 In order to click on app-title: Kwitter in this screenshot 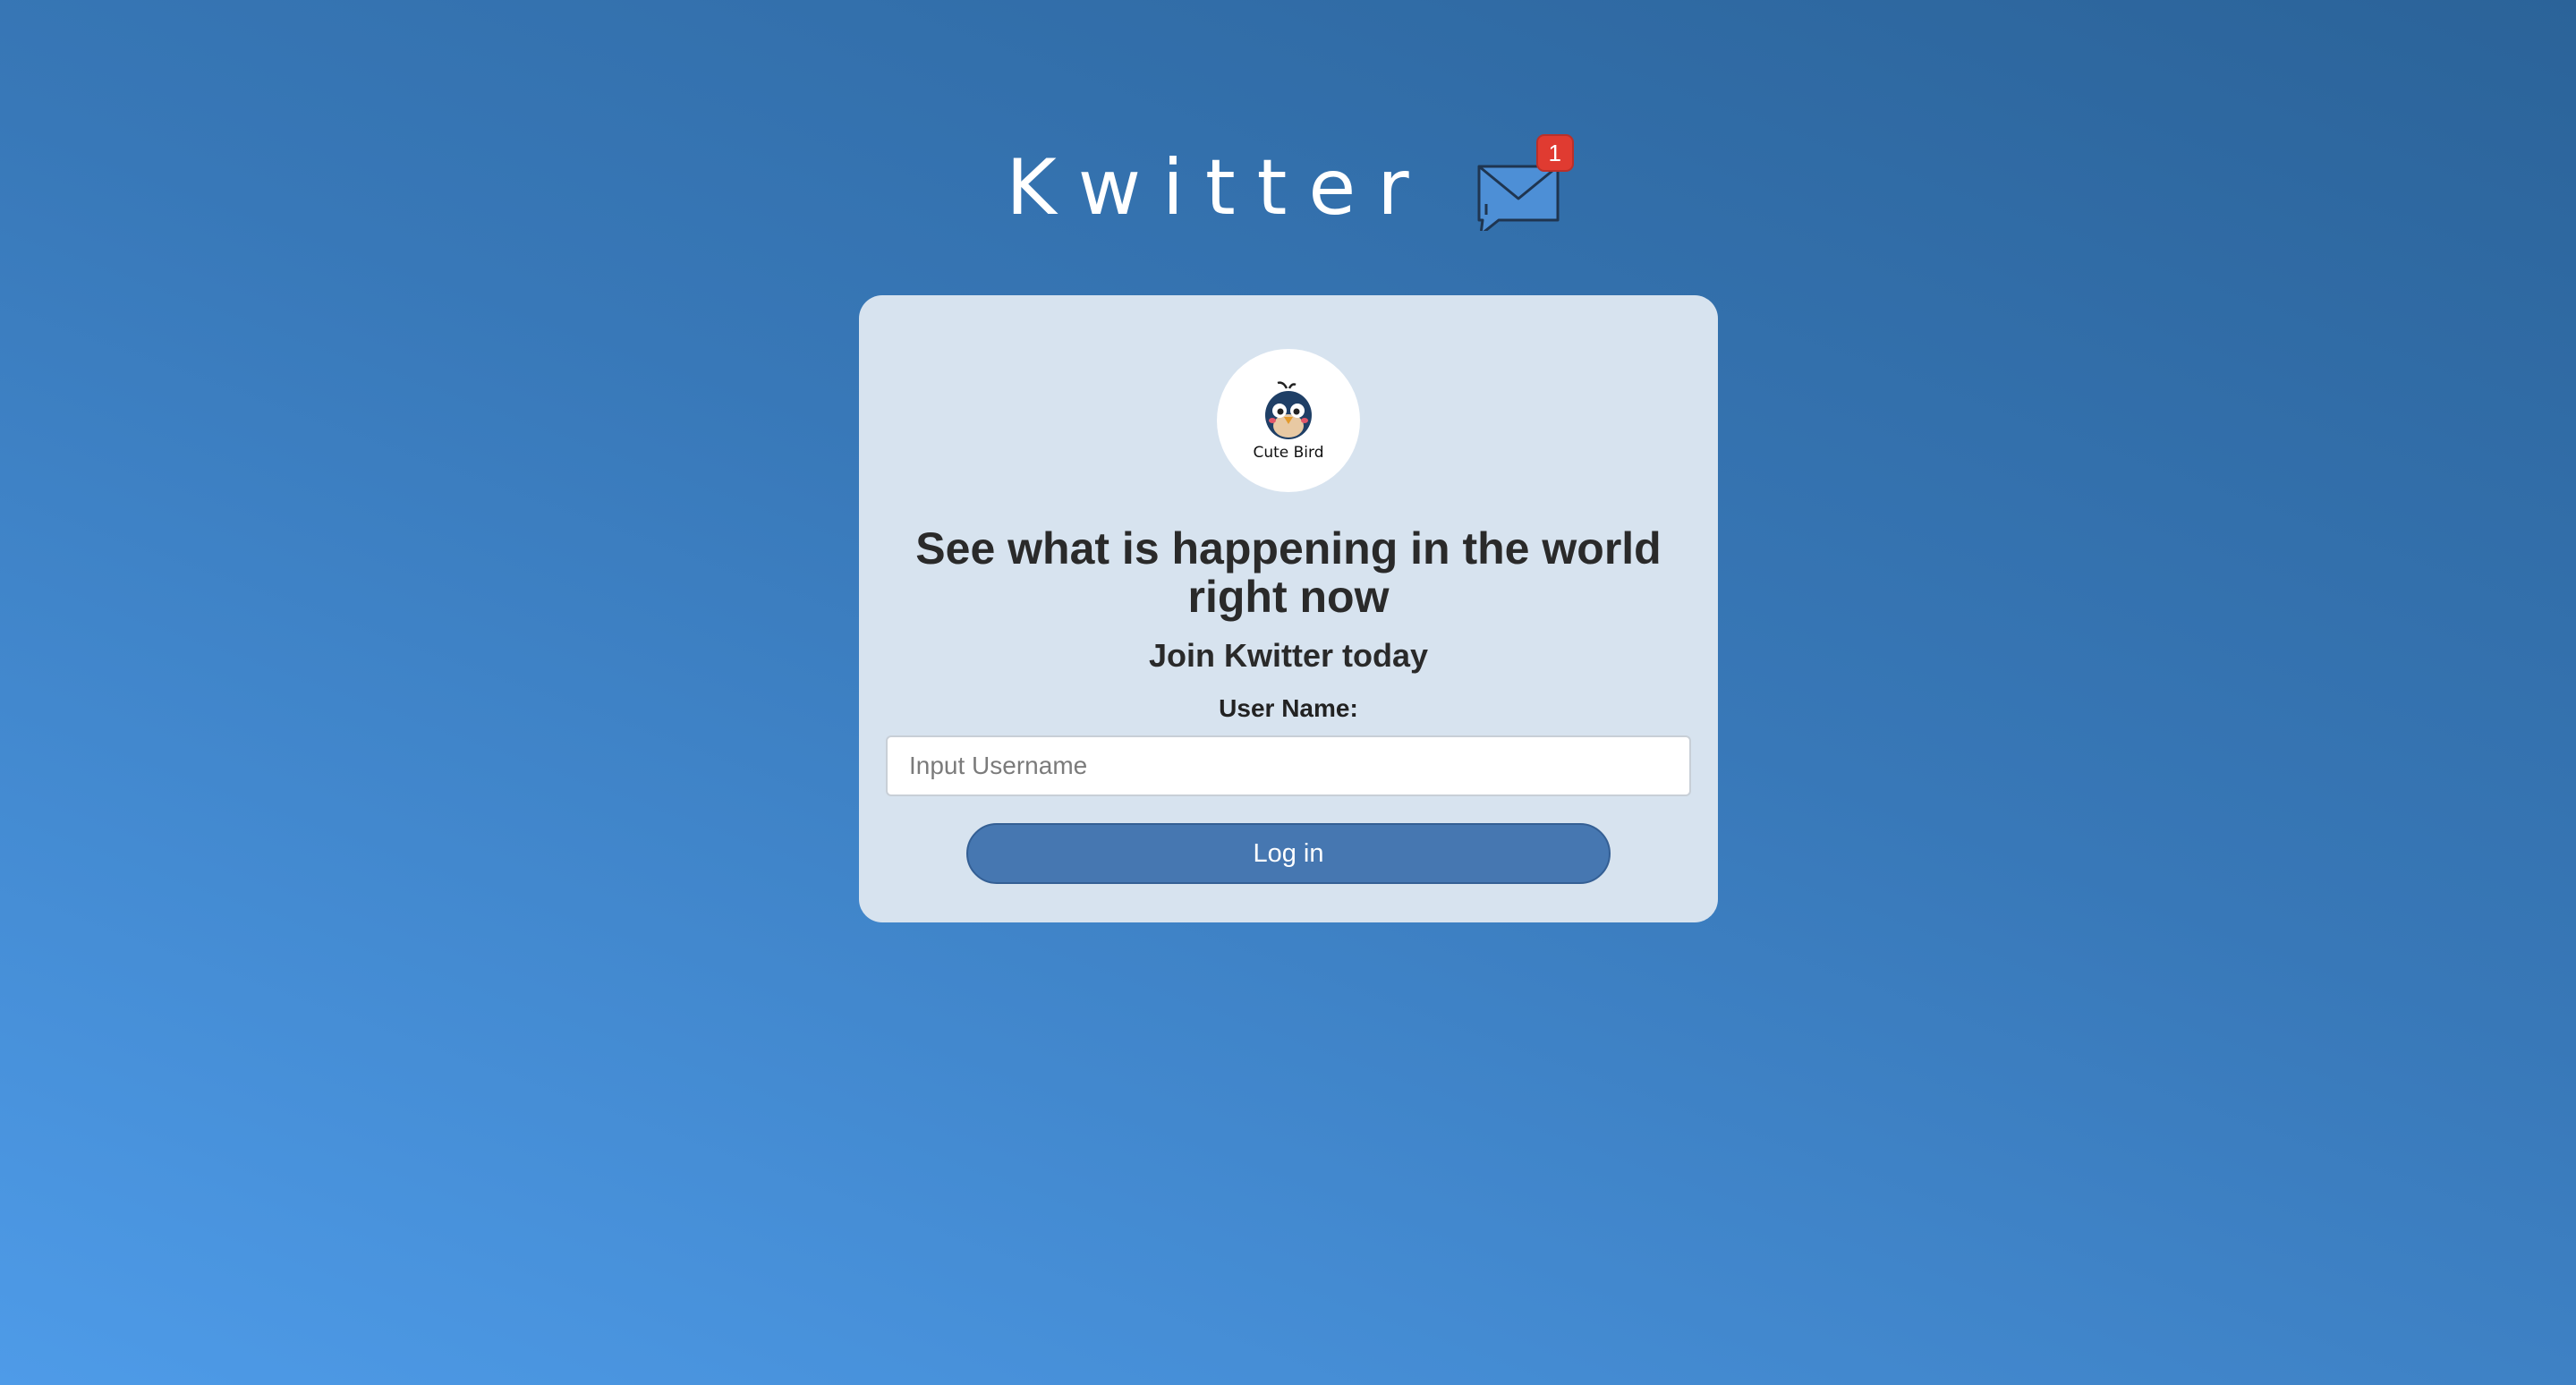, I will do `click(1218, 188)`.